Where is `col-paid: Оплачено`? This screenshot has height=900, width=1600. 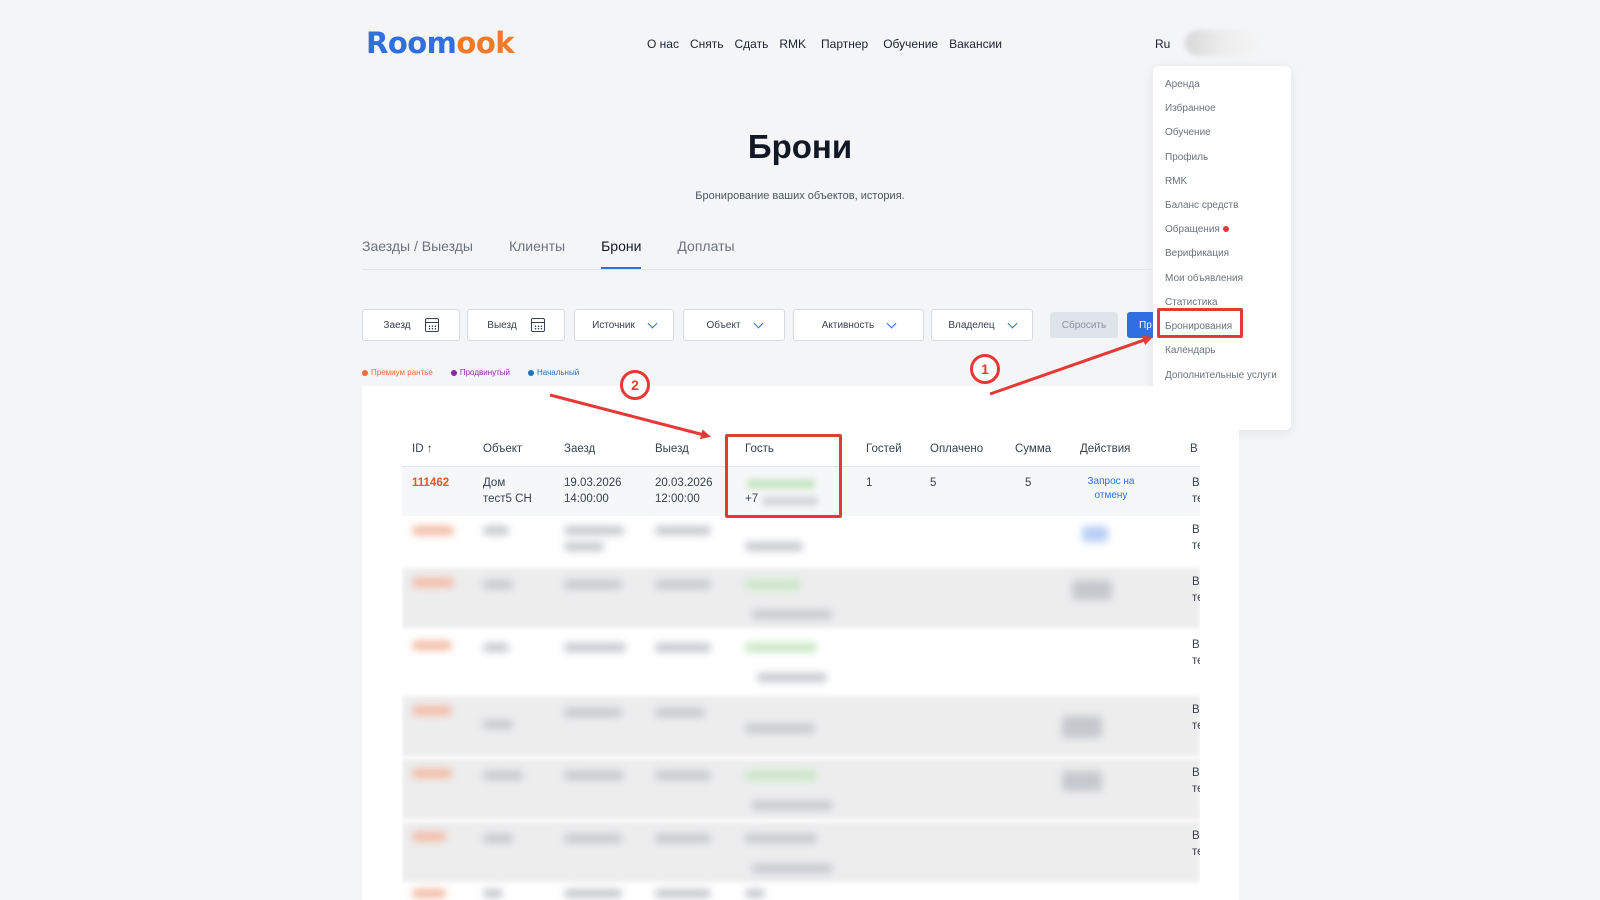
col-paid: Оплачено is located at coordinates (957, 449).